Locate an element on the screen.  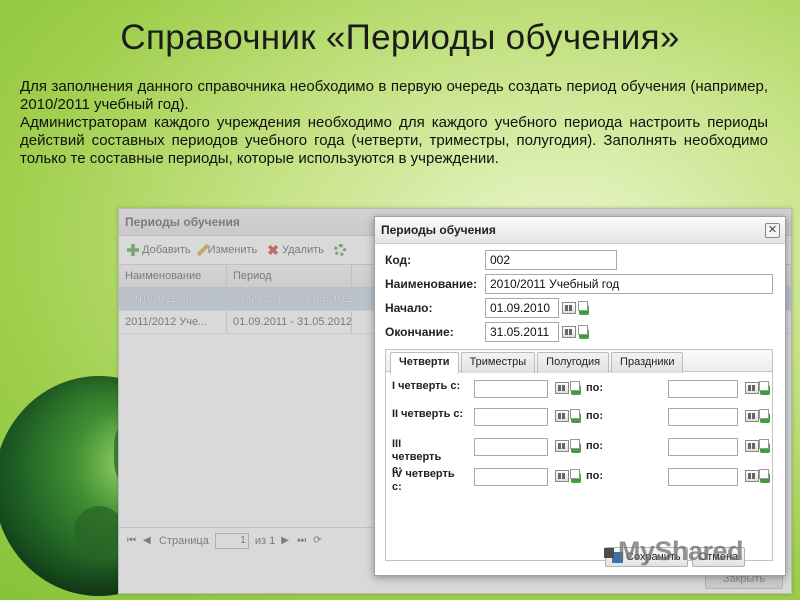
tab-bar: Четверти Триместры Полугодия Праздники is located at coordinates (579, 362).